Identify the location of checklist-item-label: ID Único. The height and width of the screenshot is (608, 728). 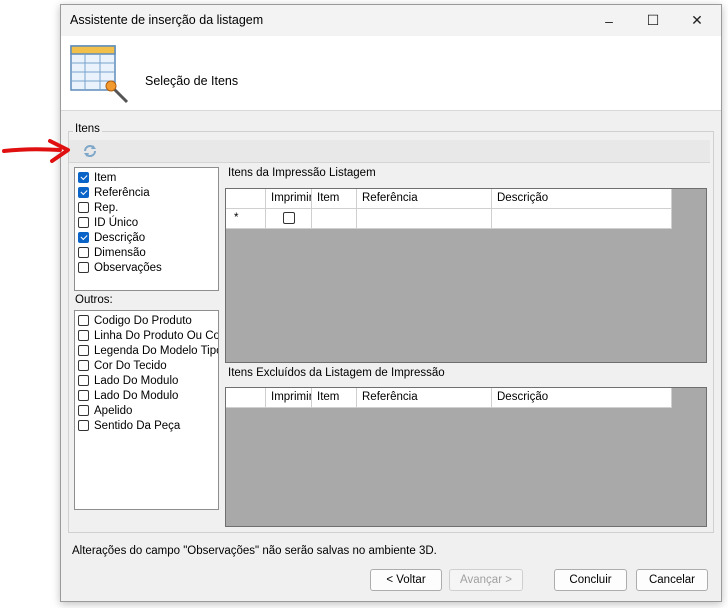
(116, 222).